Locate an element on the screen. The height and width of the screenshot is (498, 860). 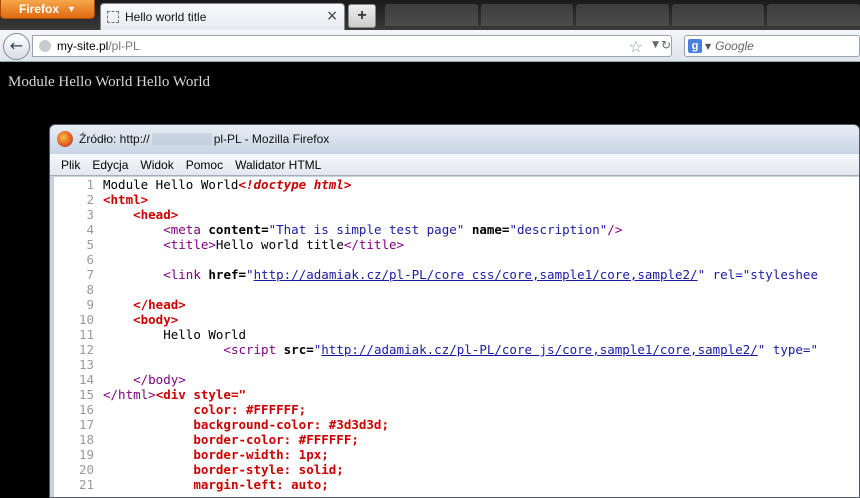
menu-item-view: Widok is located at coordinates (156, 165).